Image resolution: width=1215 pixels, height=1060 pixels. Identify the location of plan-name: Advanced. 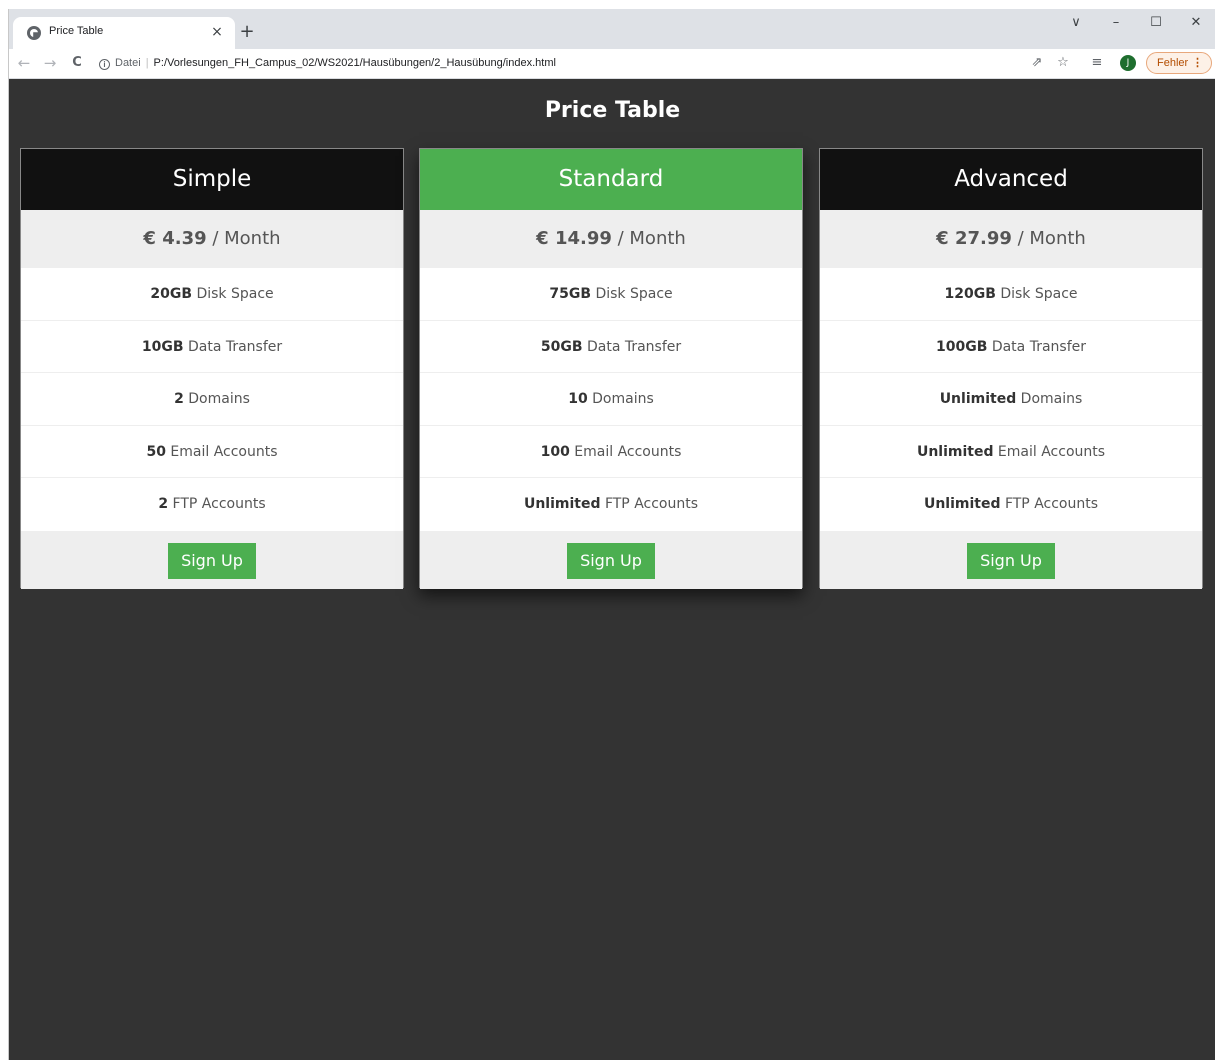
(1011, 179).